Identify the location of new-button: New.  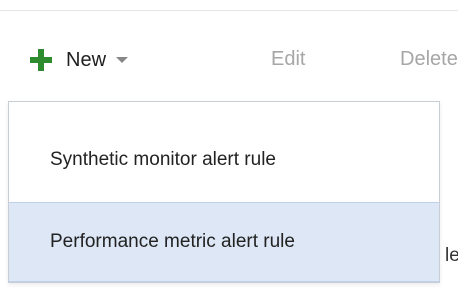
(79, 60).